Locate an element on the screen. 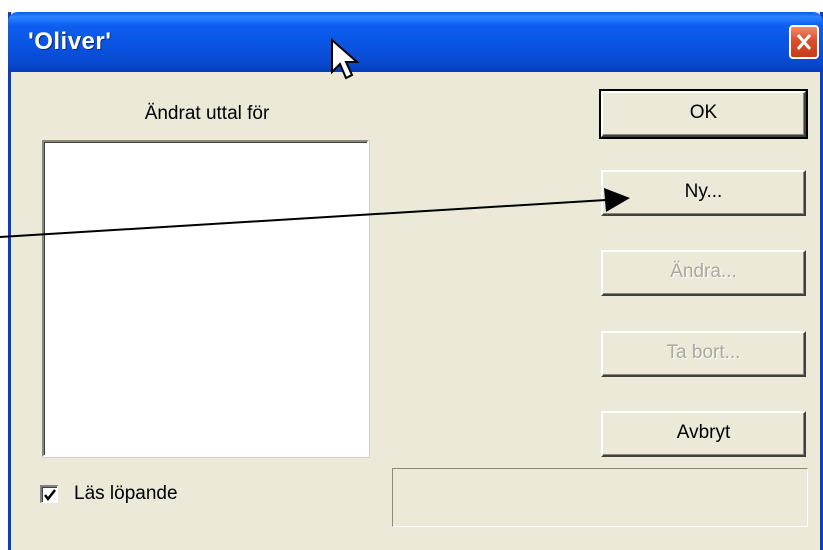 The image size is (823, 550). mouse-pointer-icon is located at coordinates (345, 59).